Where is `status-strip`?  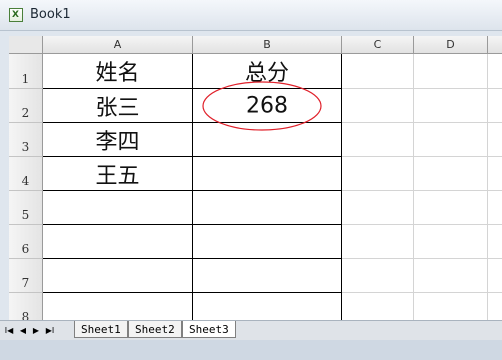 status-strip is located at coordinates (251, 350).